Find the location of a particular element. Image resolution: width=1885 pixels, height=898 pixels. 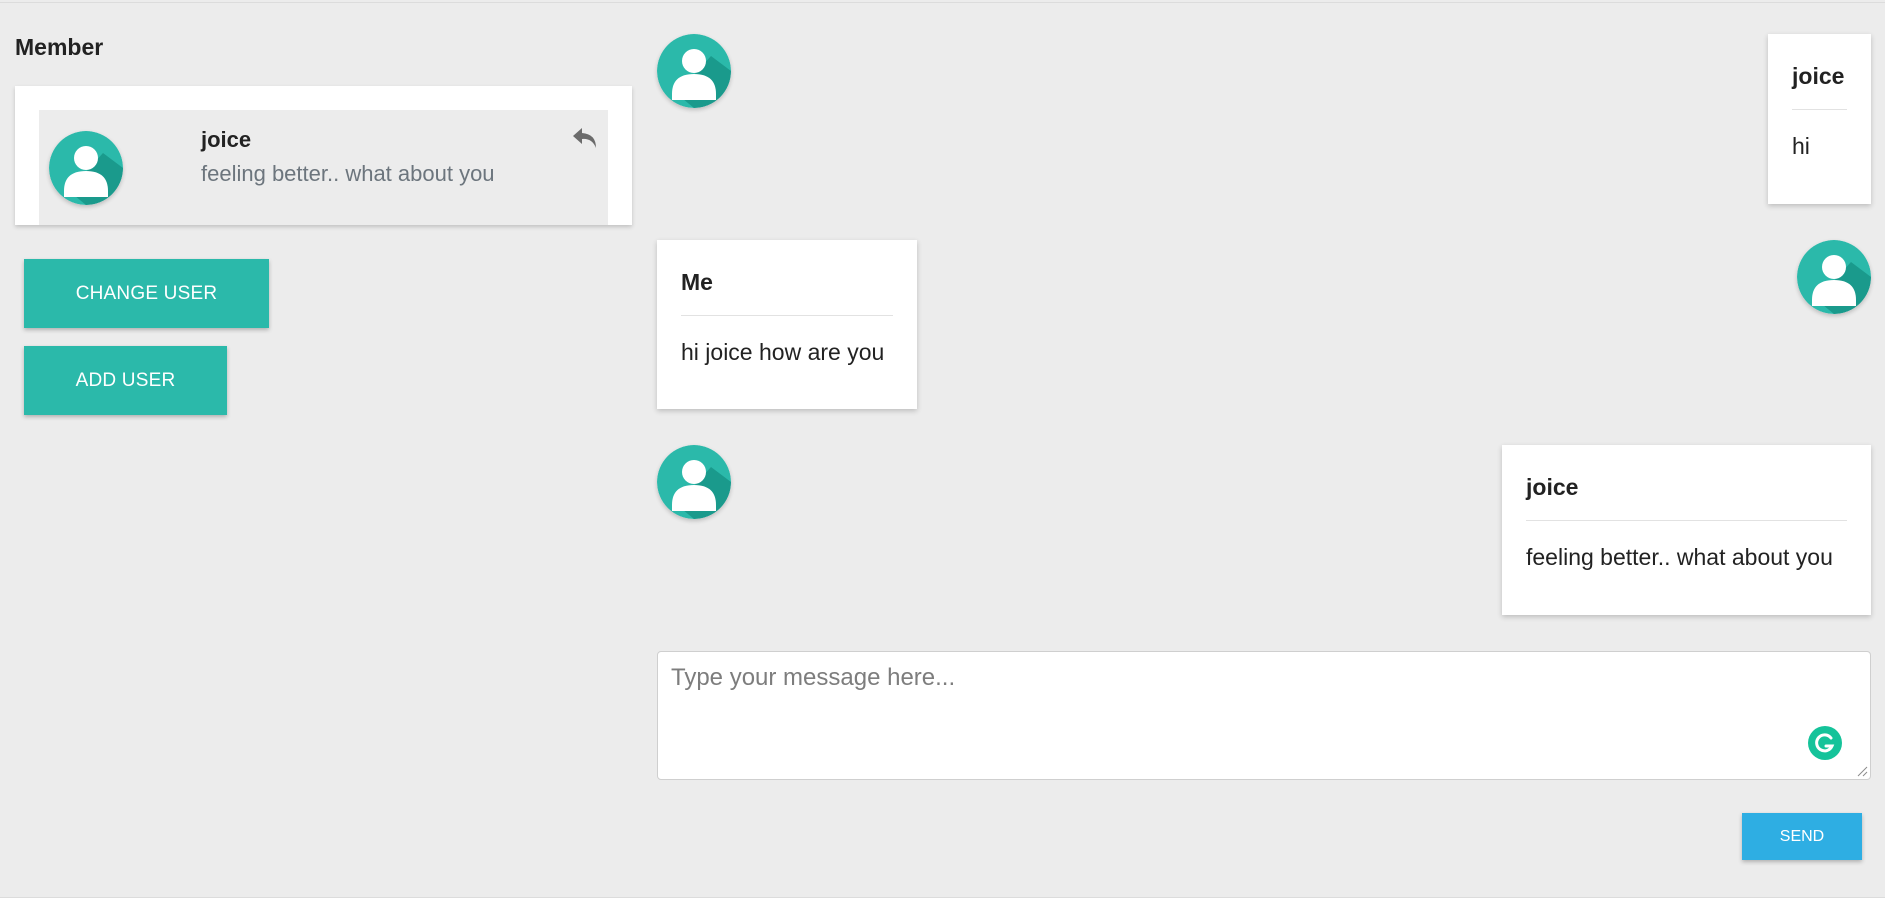

member-name: joice is located at coordinates (226, 139).